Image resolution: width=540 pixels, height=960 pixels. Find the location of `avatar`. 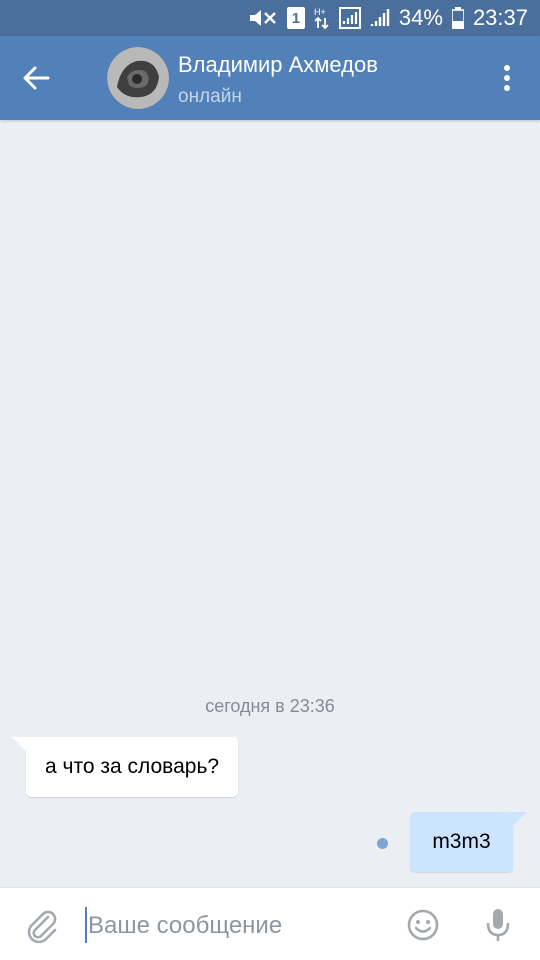

avatar is located at coordinates (138, 78).